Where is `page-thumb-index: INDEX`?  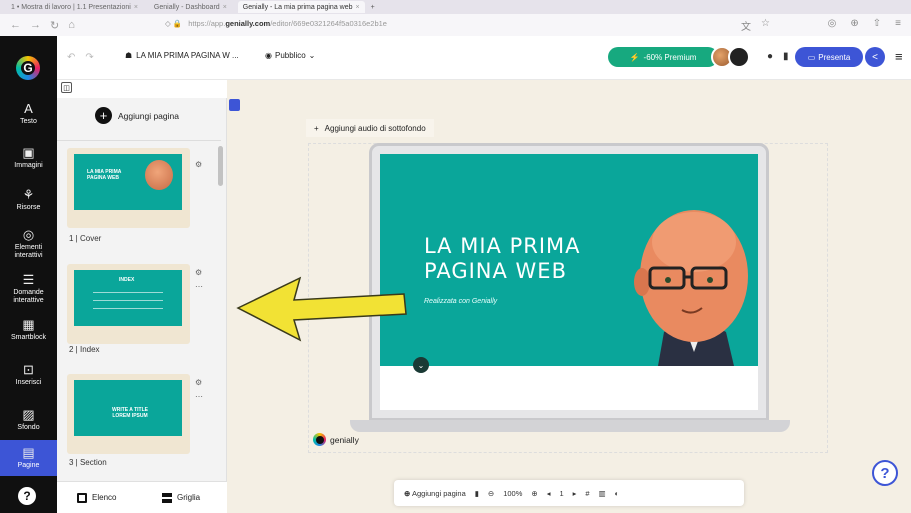 page-thumb-index: INDEX is located at coordinates (128, 304).